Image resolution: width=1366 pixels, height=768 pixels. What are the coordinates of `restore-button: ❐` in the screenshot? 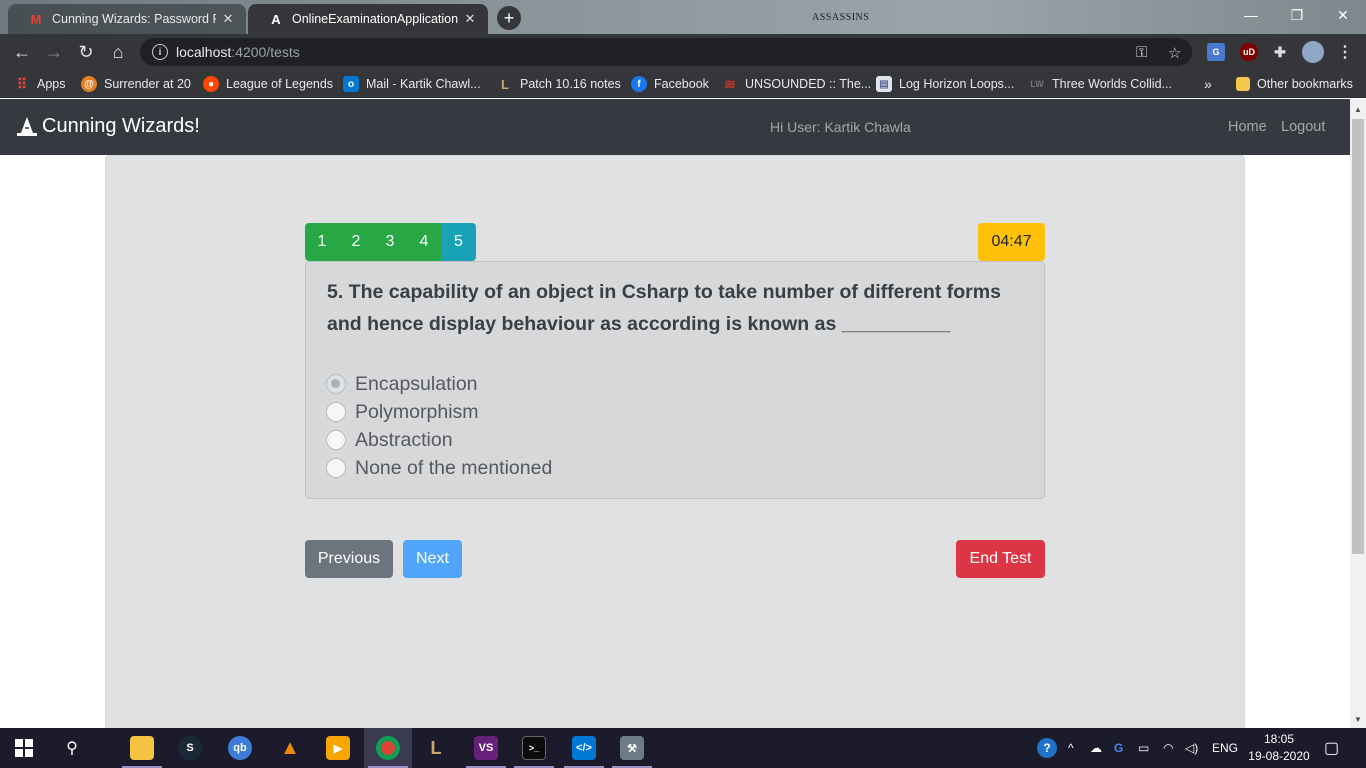 It's located at (1297, 15).